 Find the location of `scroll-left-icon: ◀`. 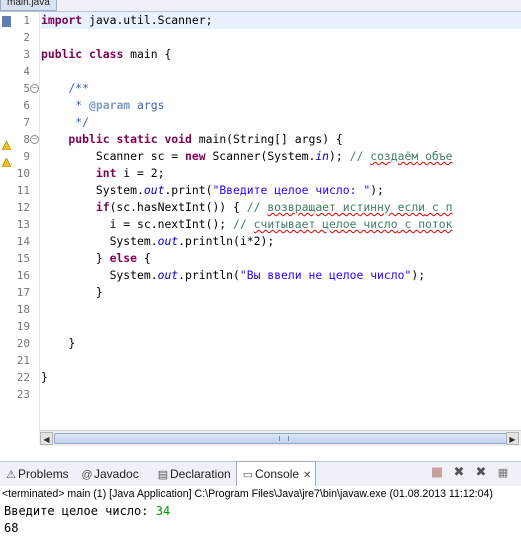

scroll-left-icon: ◀ is located at coordinates (46, 438).